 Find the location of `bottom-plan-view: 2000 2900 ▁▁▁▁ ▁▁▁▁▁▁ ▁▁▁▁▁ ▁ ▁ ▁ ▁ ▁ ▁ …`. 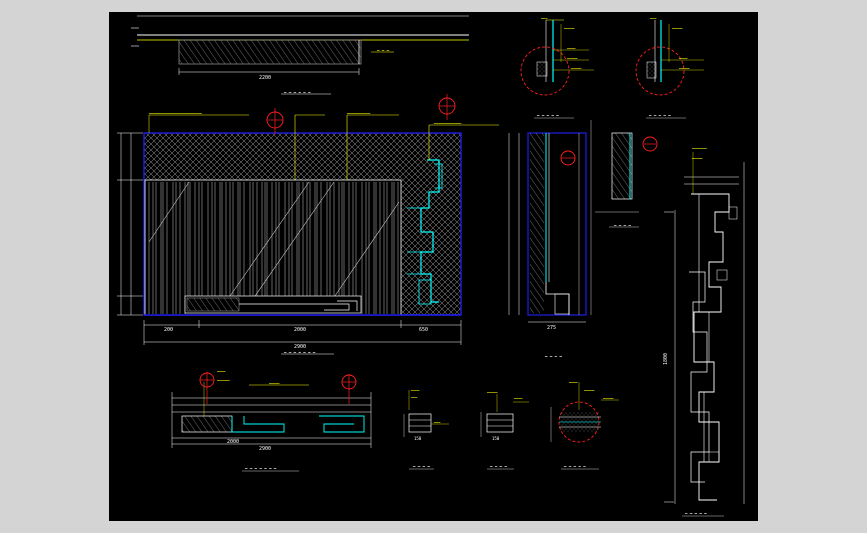

bottom-plan-view: 2000 2900 ▁▁▁▁ ▁▁▁▁▁▁ ▁▁▁▁▁ ▁ ▁ ▁ ▁ ▁ ▁ … is located at coordinates (271, 420).